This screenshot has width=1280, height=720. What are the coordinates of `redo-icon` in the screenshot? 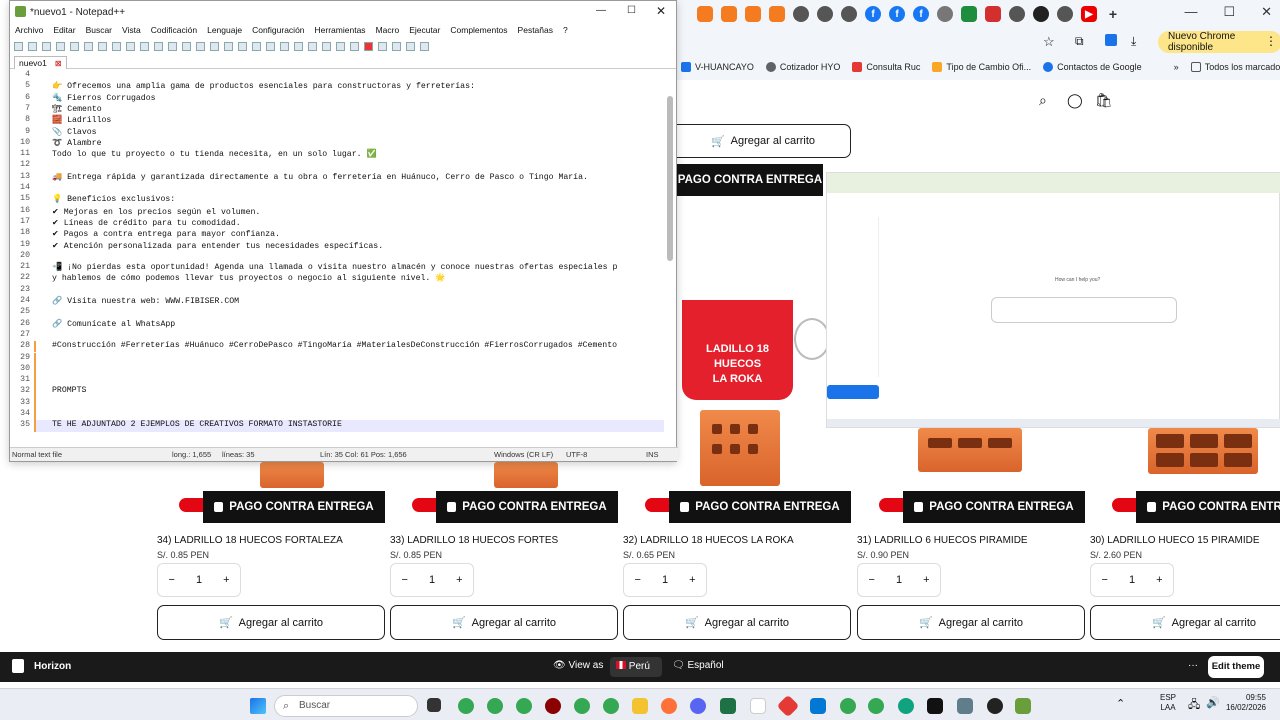 It's located at (172, 46).